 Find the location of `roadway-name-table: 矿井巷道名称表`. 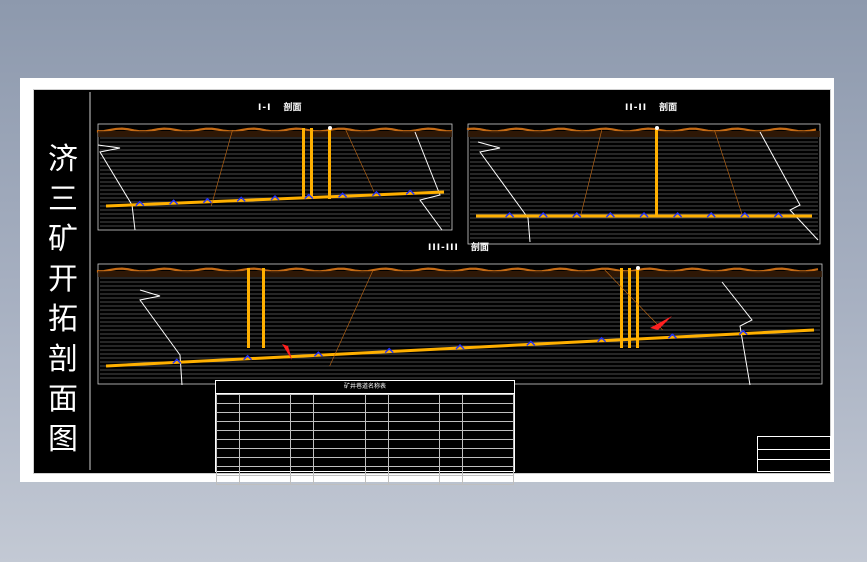

roadway-name-table: 矿井巷道名称表 is located at coordinates (365, 432).